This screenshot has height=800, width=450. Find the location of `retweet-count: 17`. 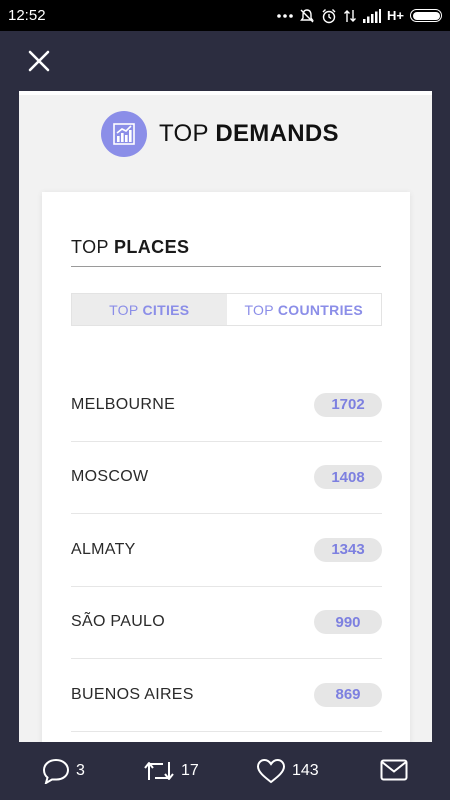

retweet-count: 17 is located at coordinates (190, 770).